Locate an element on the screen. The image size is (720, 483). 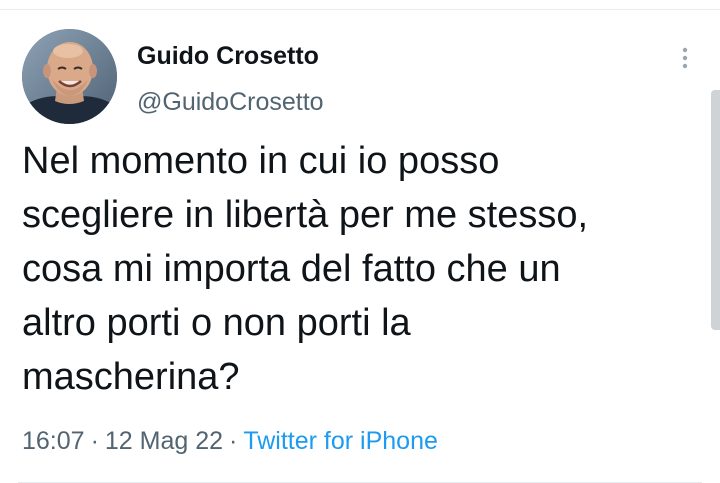
more-options-button is located at coordinates (685, 58).